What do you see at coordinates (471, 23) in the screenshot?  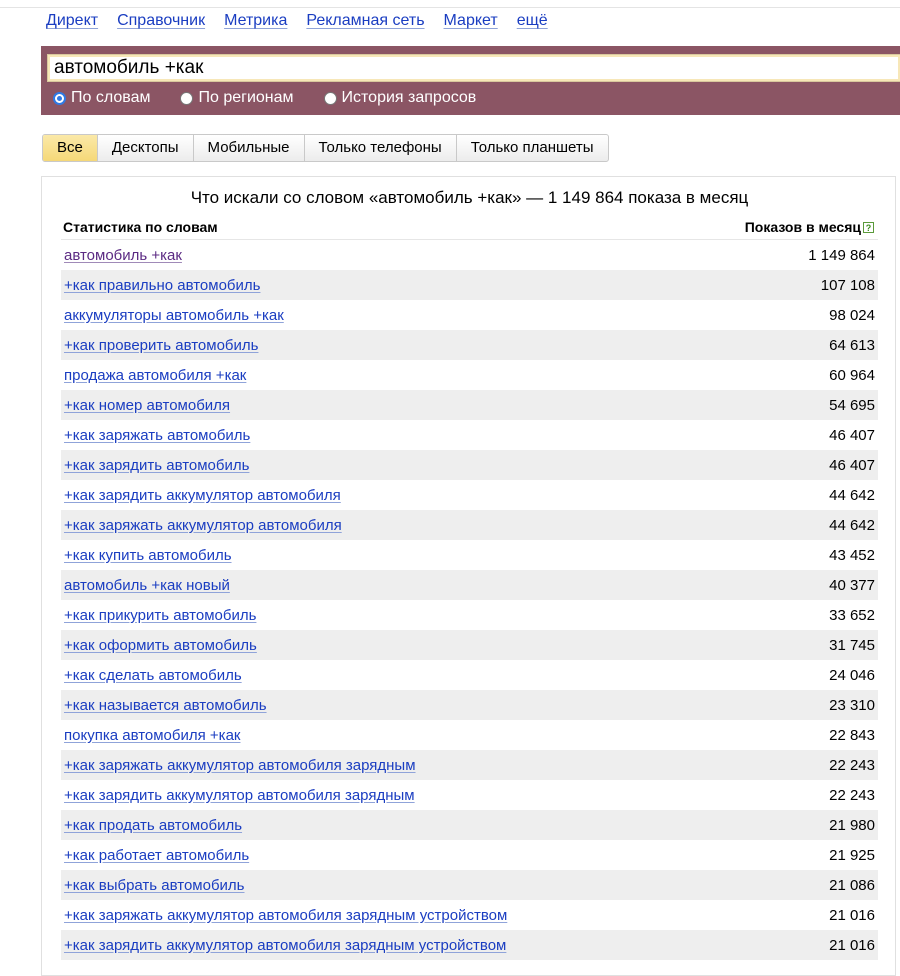 I see `top-nav-link: Маркет` at bounding box center [471, 23].